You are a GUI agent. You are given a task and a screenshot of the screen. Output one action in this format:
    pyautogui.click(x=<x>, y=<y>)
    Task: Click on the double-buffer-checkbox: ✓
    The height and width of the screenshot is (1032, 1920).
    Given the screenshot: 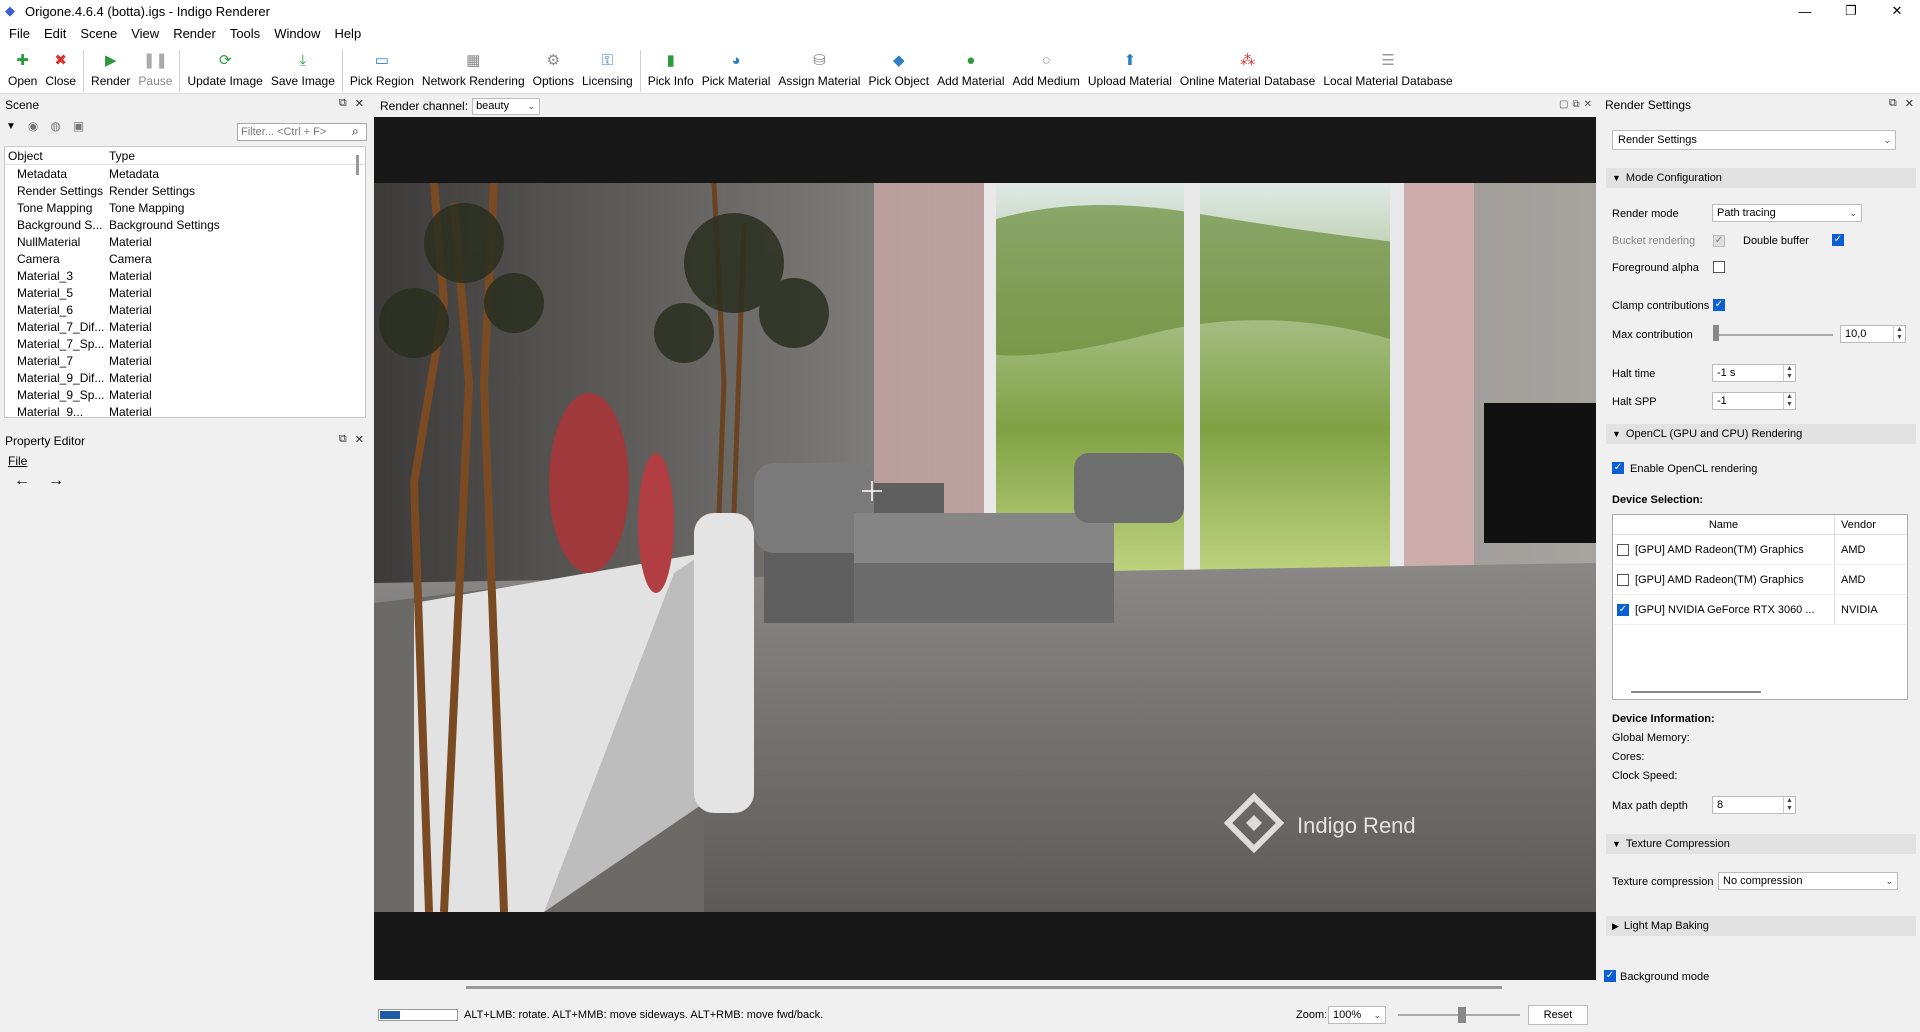 What is the action you would take?
    pyautogui.click(x=1838, y=240)
    